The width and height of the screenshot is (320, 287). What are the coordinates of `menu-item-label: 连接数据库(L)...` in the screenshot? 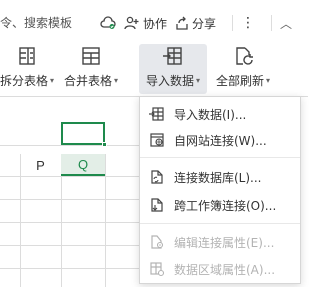 It's located at (218, 177).